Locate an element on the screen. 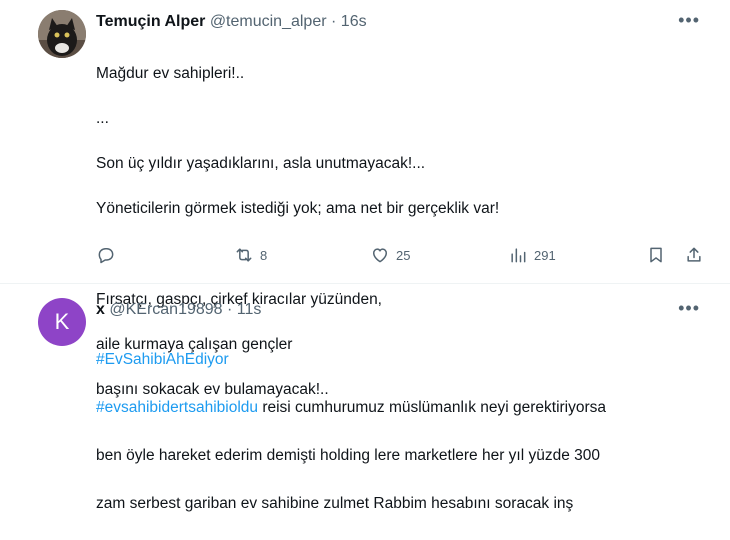 The height and width of the screenshot is (540, 730). hashtag-link: #EvSahibiAhEdiyor is located at coordinates (162, 359).